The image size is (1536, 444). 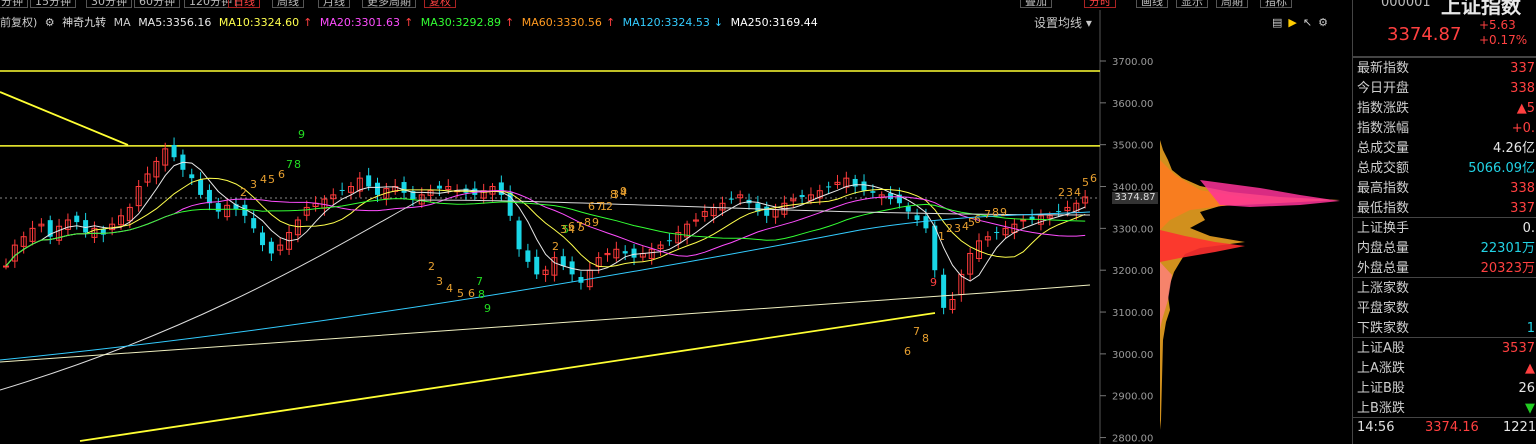 What do you see at coordinates (1383, 128) in the screenshot?
I see `quote-row-label: 指数涨幅` at bounding box center [1383, 128].